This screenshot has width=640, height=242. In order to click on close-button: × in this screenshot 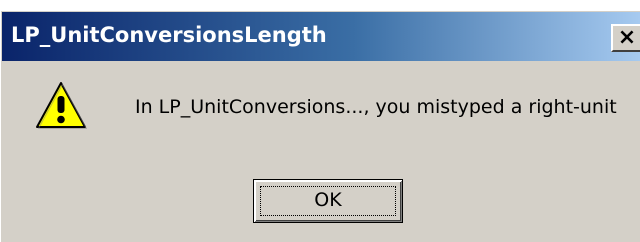, I will do `click(625, 38)`.